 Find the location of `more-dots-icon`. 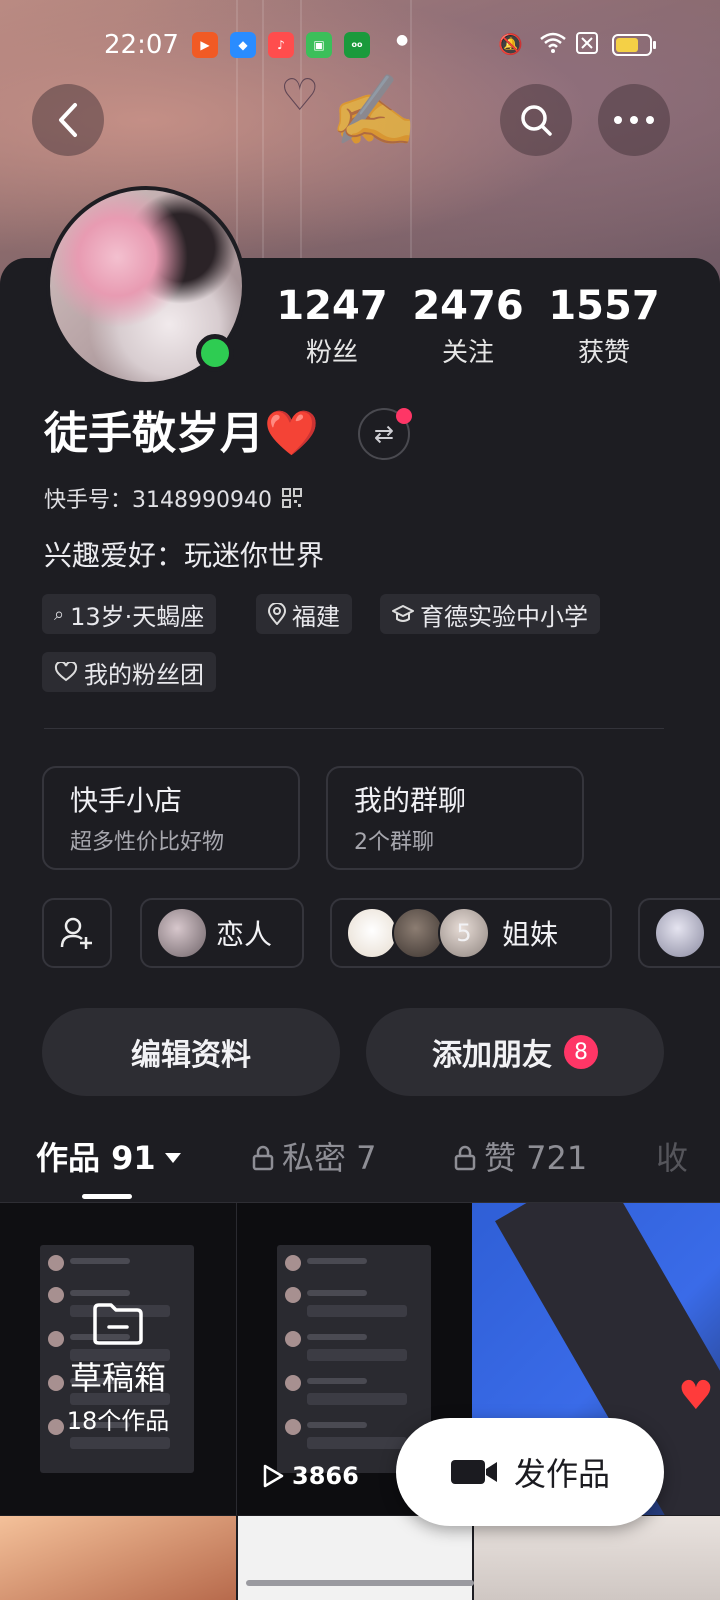

more-dots-icon is located at coordinates (634, 120).